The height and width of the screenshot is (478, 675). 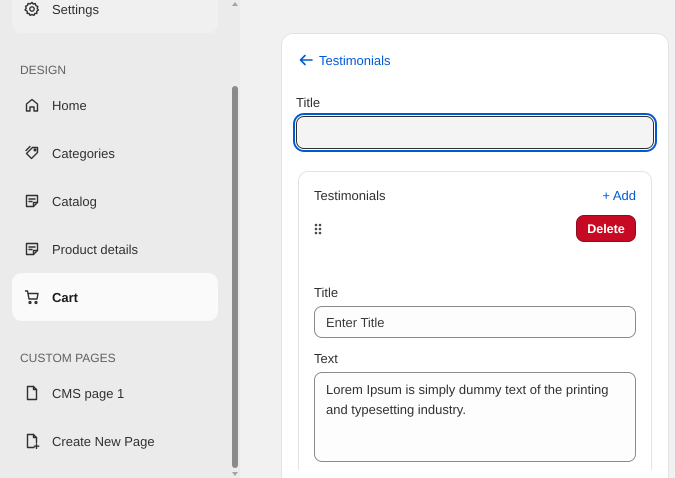 I want to click on section-heading: DESIGN, so click(x=44, y=70).